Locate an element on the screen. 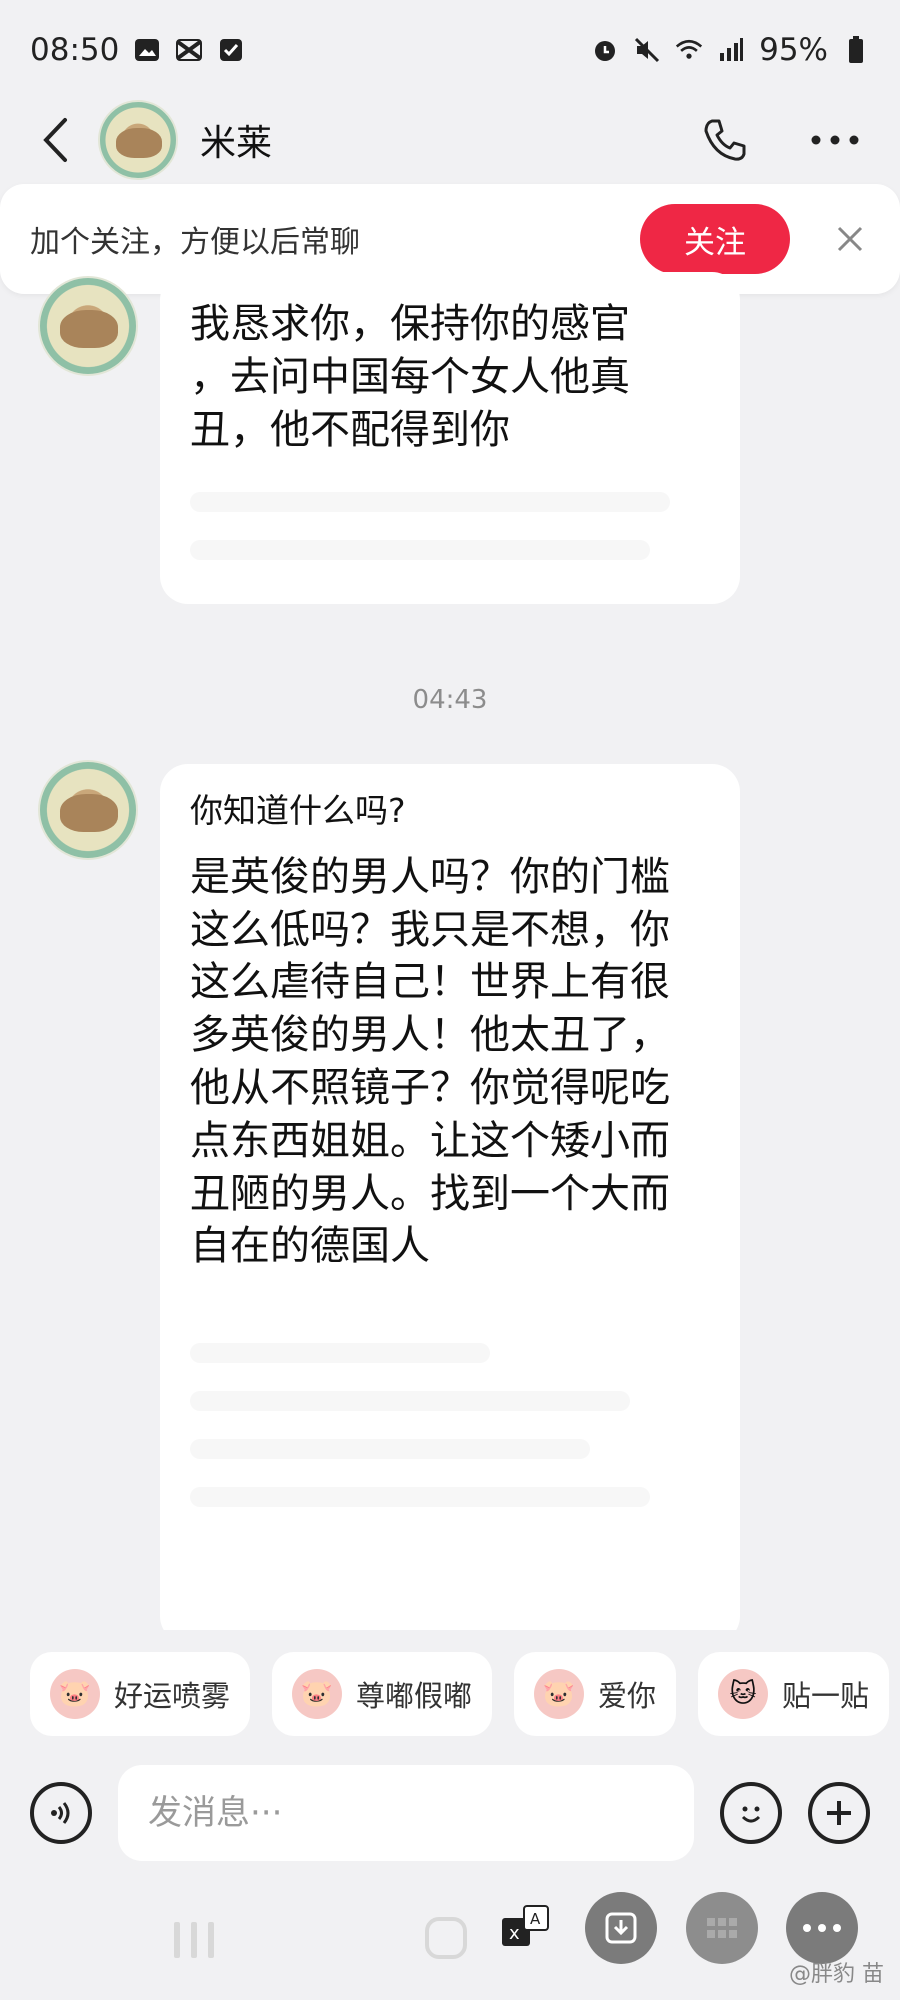  bottom-navigation: xA @胖豹 苗 is located at coordinates (450, 1940).